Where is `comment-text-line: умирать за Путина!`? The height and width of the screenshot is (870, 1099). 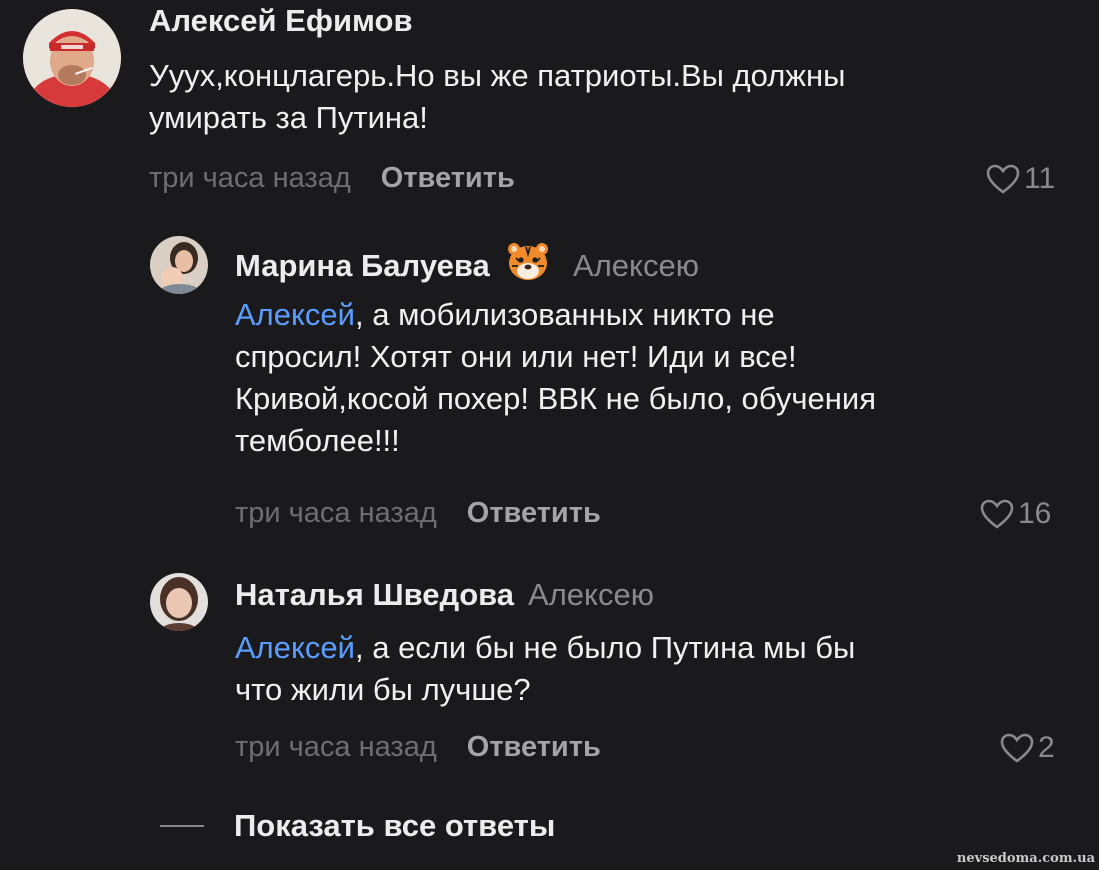
comment-text-line: умирать за Путина! is located at coordinates (288, 118).